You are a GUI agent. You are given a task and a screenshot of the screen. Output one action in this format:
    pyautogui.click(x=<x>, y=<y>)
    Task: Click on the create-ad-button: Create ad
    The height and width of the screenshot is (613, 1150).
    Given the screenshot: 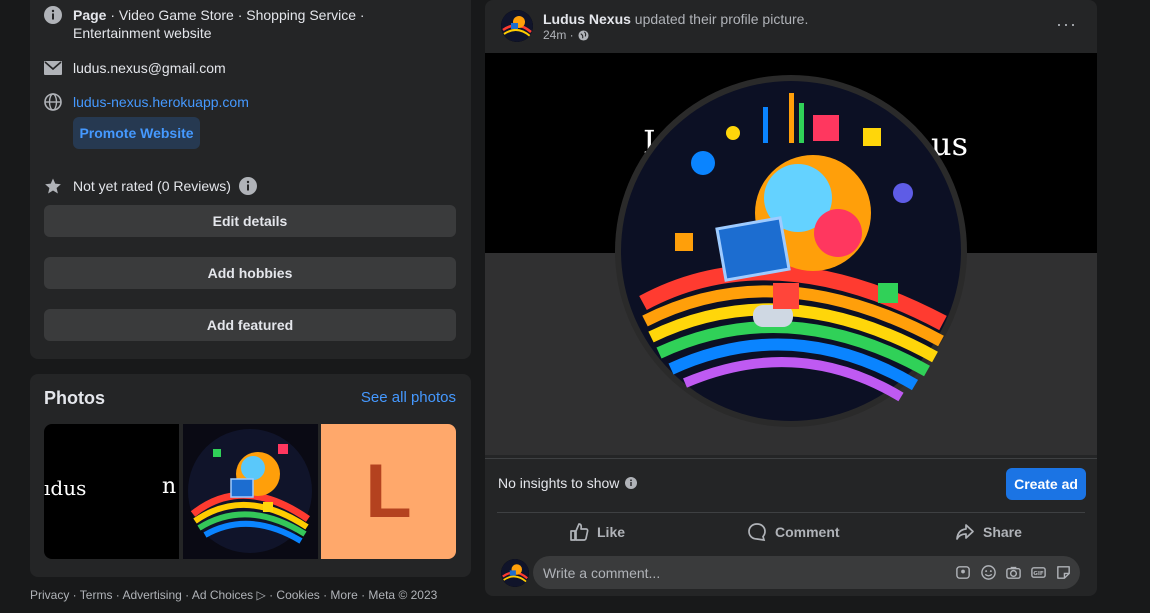 What is the action you would take?
    pyautogui.click(x=1046, y=484)
    